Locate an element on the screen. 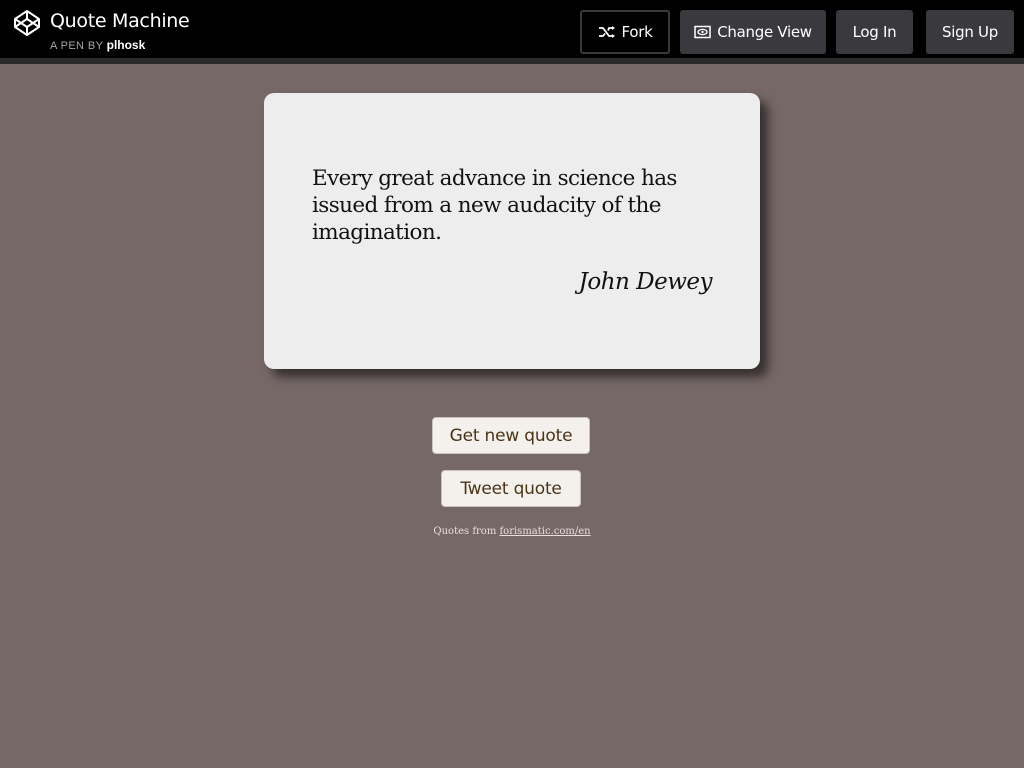 The image size is (1024, 768). forismatic-link: forismatic.com/en is located at coordinates (544, 531).